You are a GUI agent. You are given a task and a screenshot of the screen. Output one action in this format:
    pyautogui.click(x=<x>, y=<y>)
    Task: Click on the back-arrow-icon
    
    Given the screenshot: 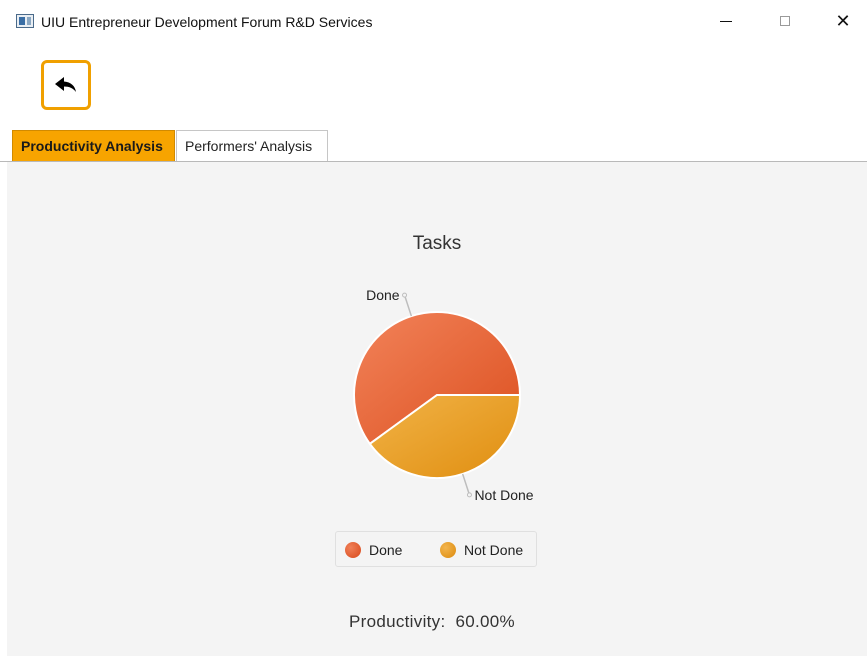 What is the action you would take?
    pyautogui.click(x=65, y=84)
    